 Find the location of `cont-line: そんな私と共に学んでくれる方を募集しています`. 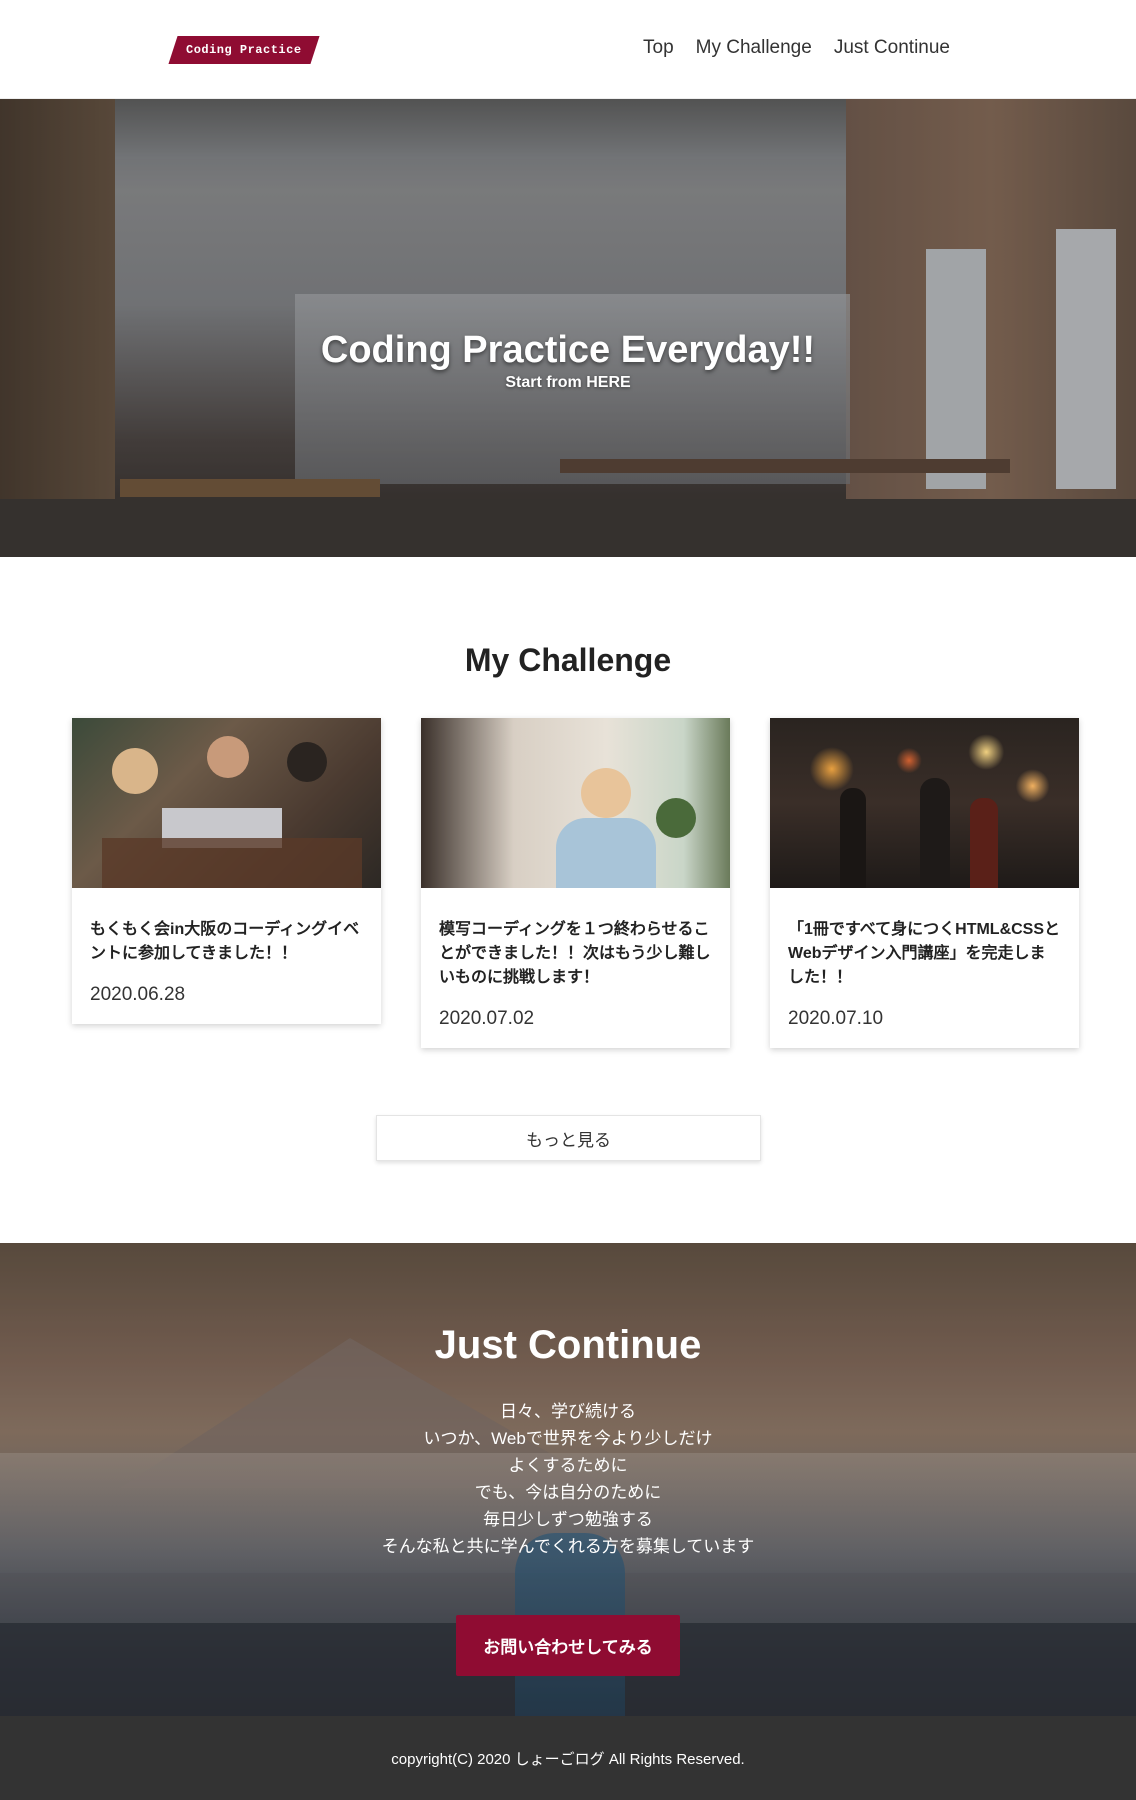

cont-line: そんな私と共に学んでくれる方を募集しています is located at coordinates (568, 1546).